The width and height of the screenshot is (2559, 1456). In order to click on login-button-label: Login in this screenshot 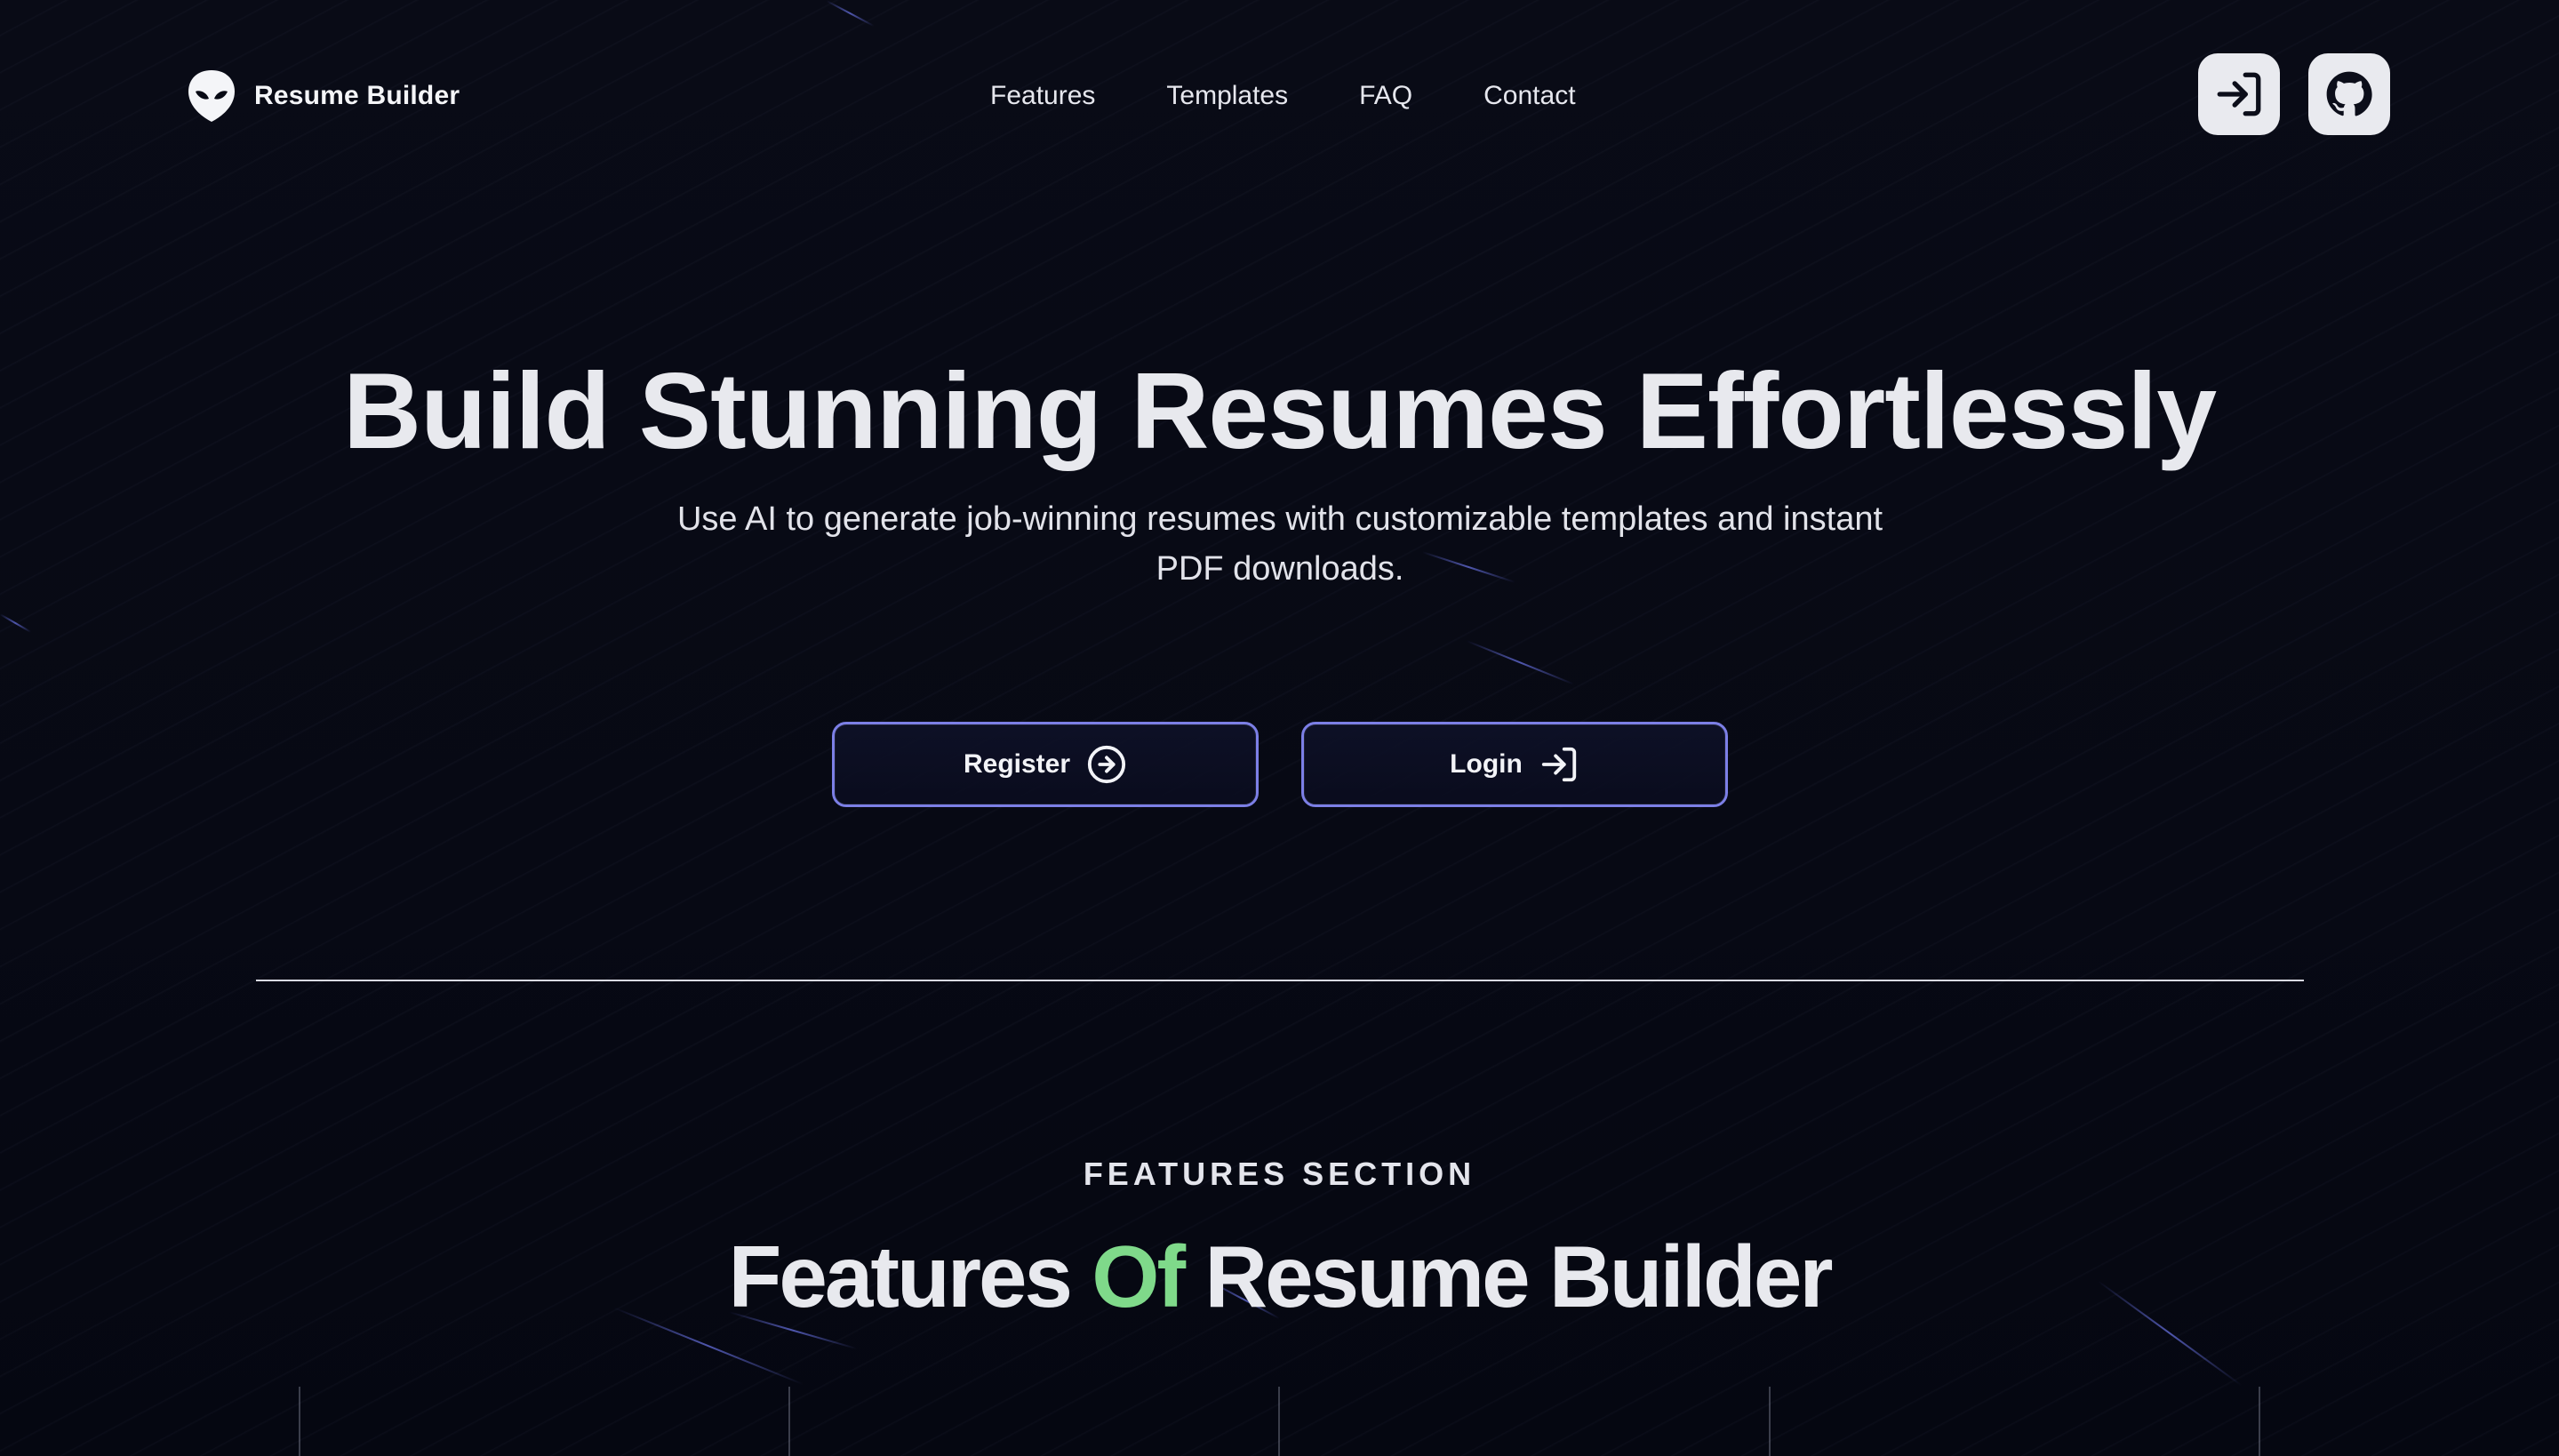, I will do `click(1486, 764)`.